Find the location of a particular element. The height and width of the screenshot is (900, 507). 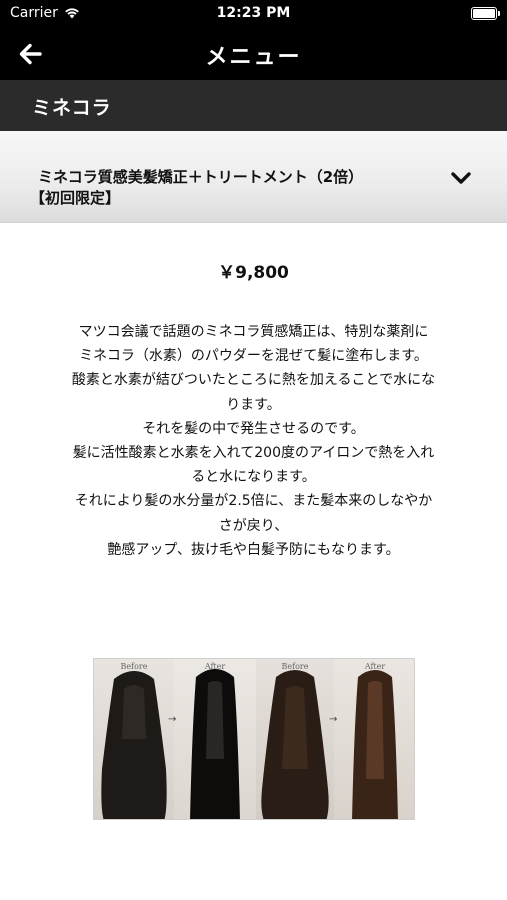

chevron-down-icon is located at coordinates (461, 178).